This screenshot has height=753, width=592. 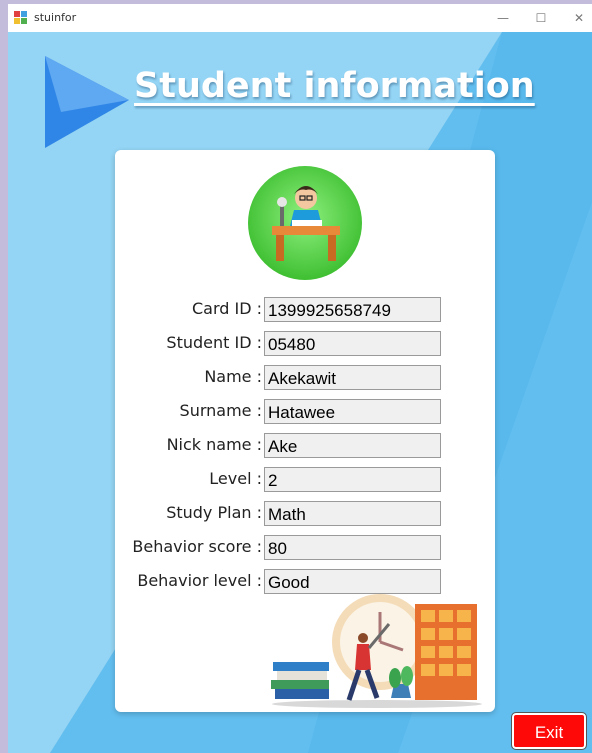 What do you see at coordinates (214, 342) in the screenshot?
I see `student-id-label: Student ID :` at bounding box center [214, 342].